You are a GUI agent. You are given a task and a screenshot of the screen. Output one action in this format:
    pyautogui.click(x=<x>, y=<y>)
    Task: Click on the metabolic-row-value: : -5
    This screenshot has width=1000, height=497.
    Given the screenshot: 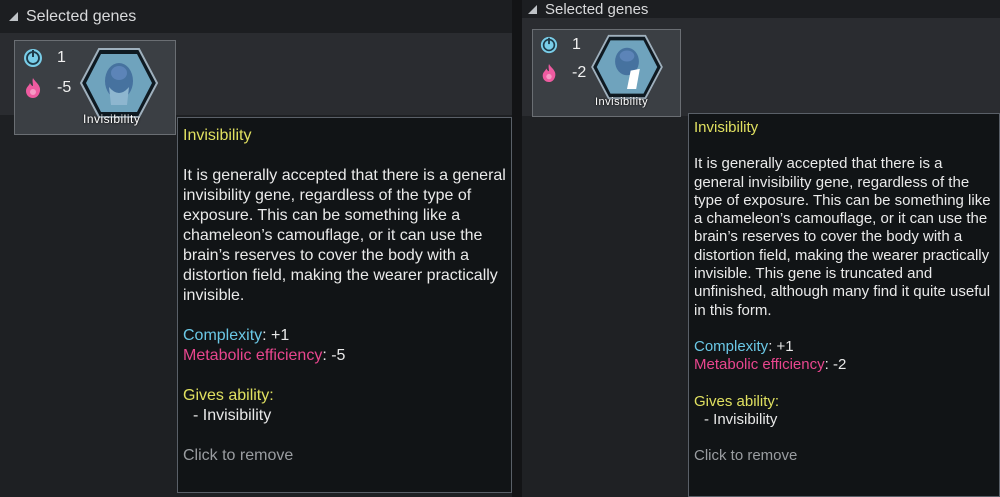 What is the action you would take?
    pyautogui.click(x=334, y=355)
    